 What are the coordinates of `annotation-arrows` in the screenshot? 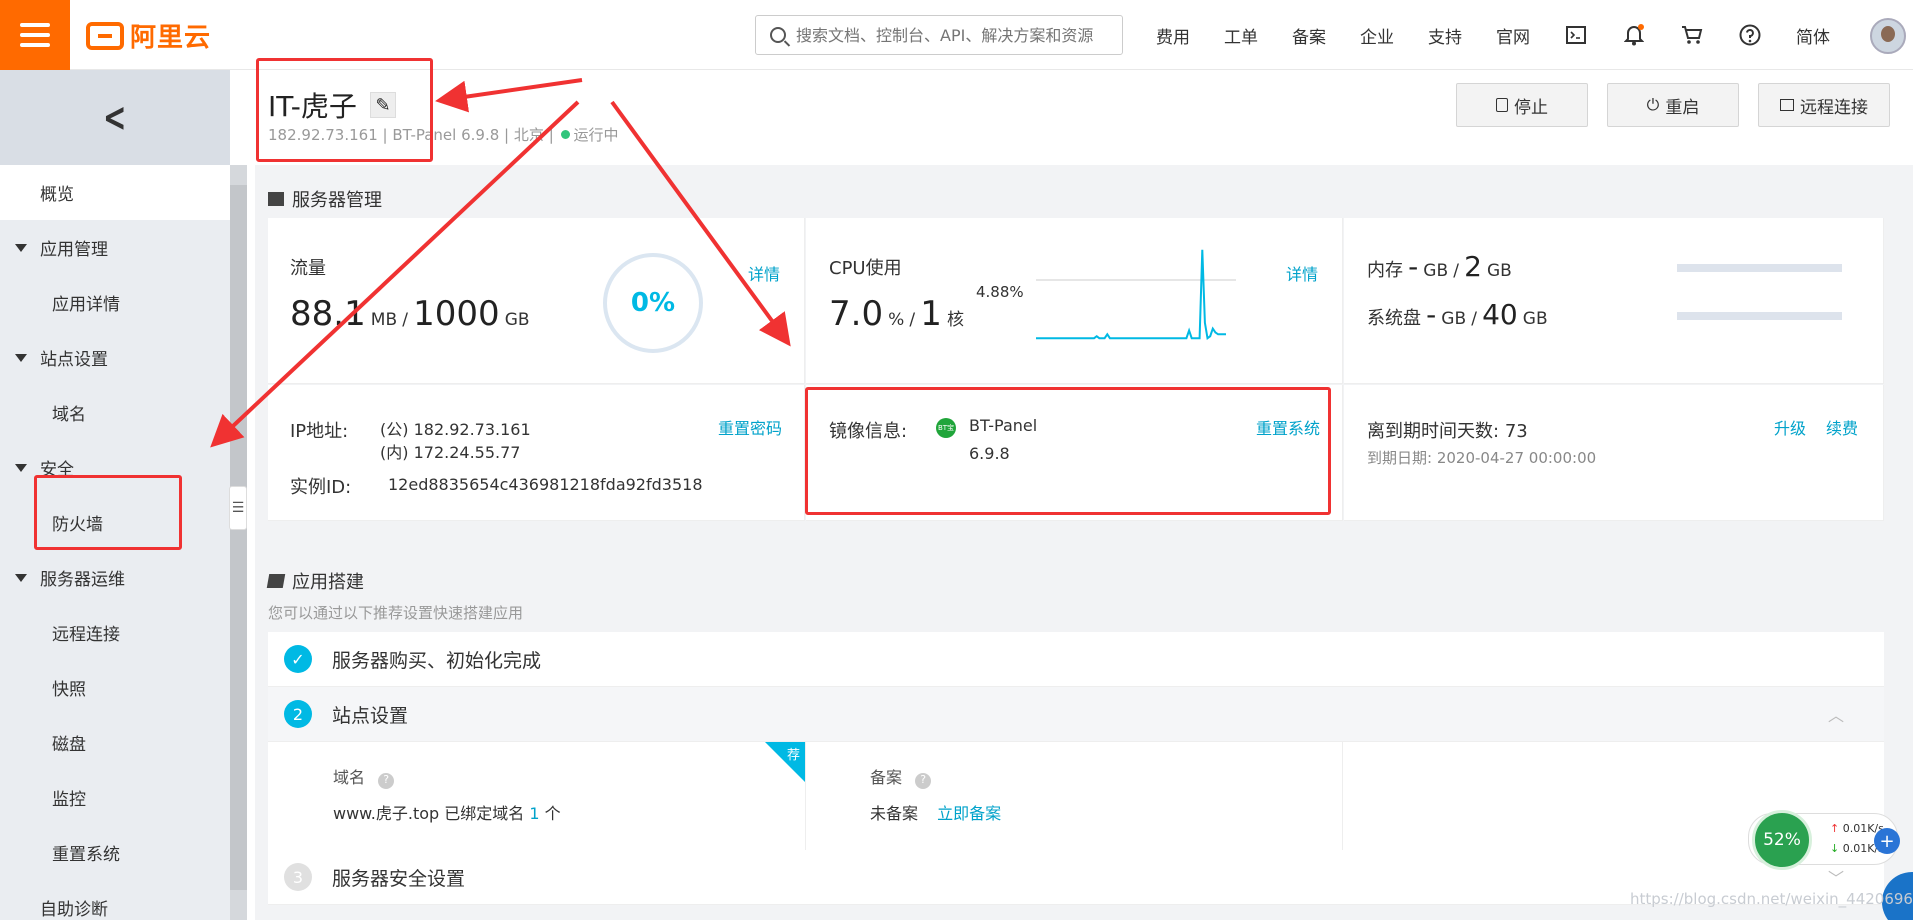 It's located at (500, 263).